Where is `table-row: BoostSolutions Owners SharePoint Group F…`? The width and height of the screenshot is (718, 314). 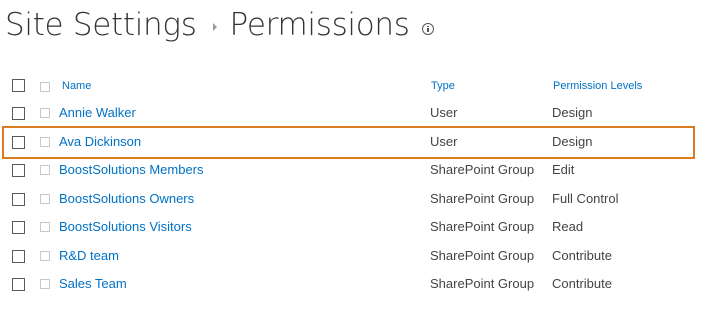 table-row: BoostSolutions Owners SharePoint Group F… is located at coordinates (359, 200).